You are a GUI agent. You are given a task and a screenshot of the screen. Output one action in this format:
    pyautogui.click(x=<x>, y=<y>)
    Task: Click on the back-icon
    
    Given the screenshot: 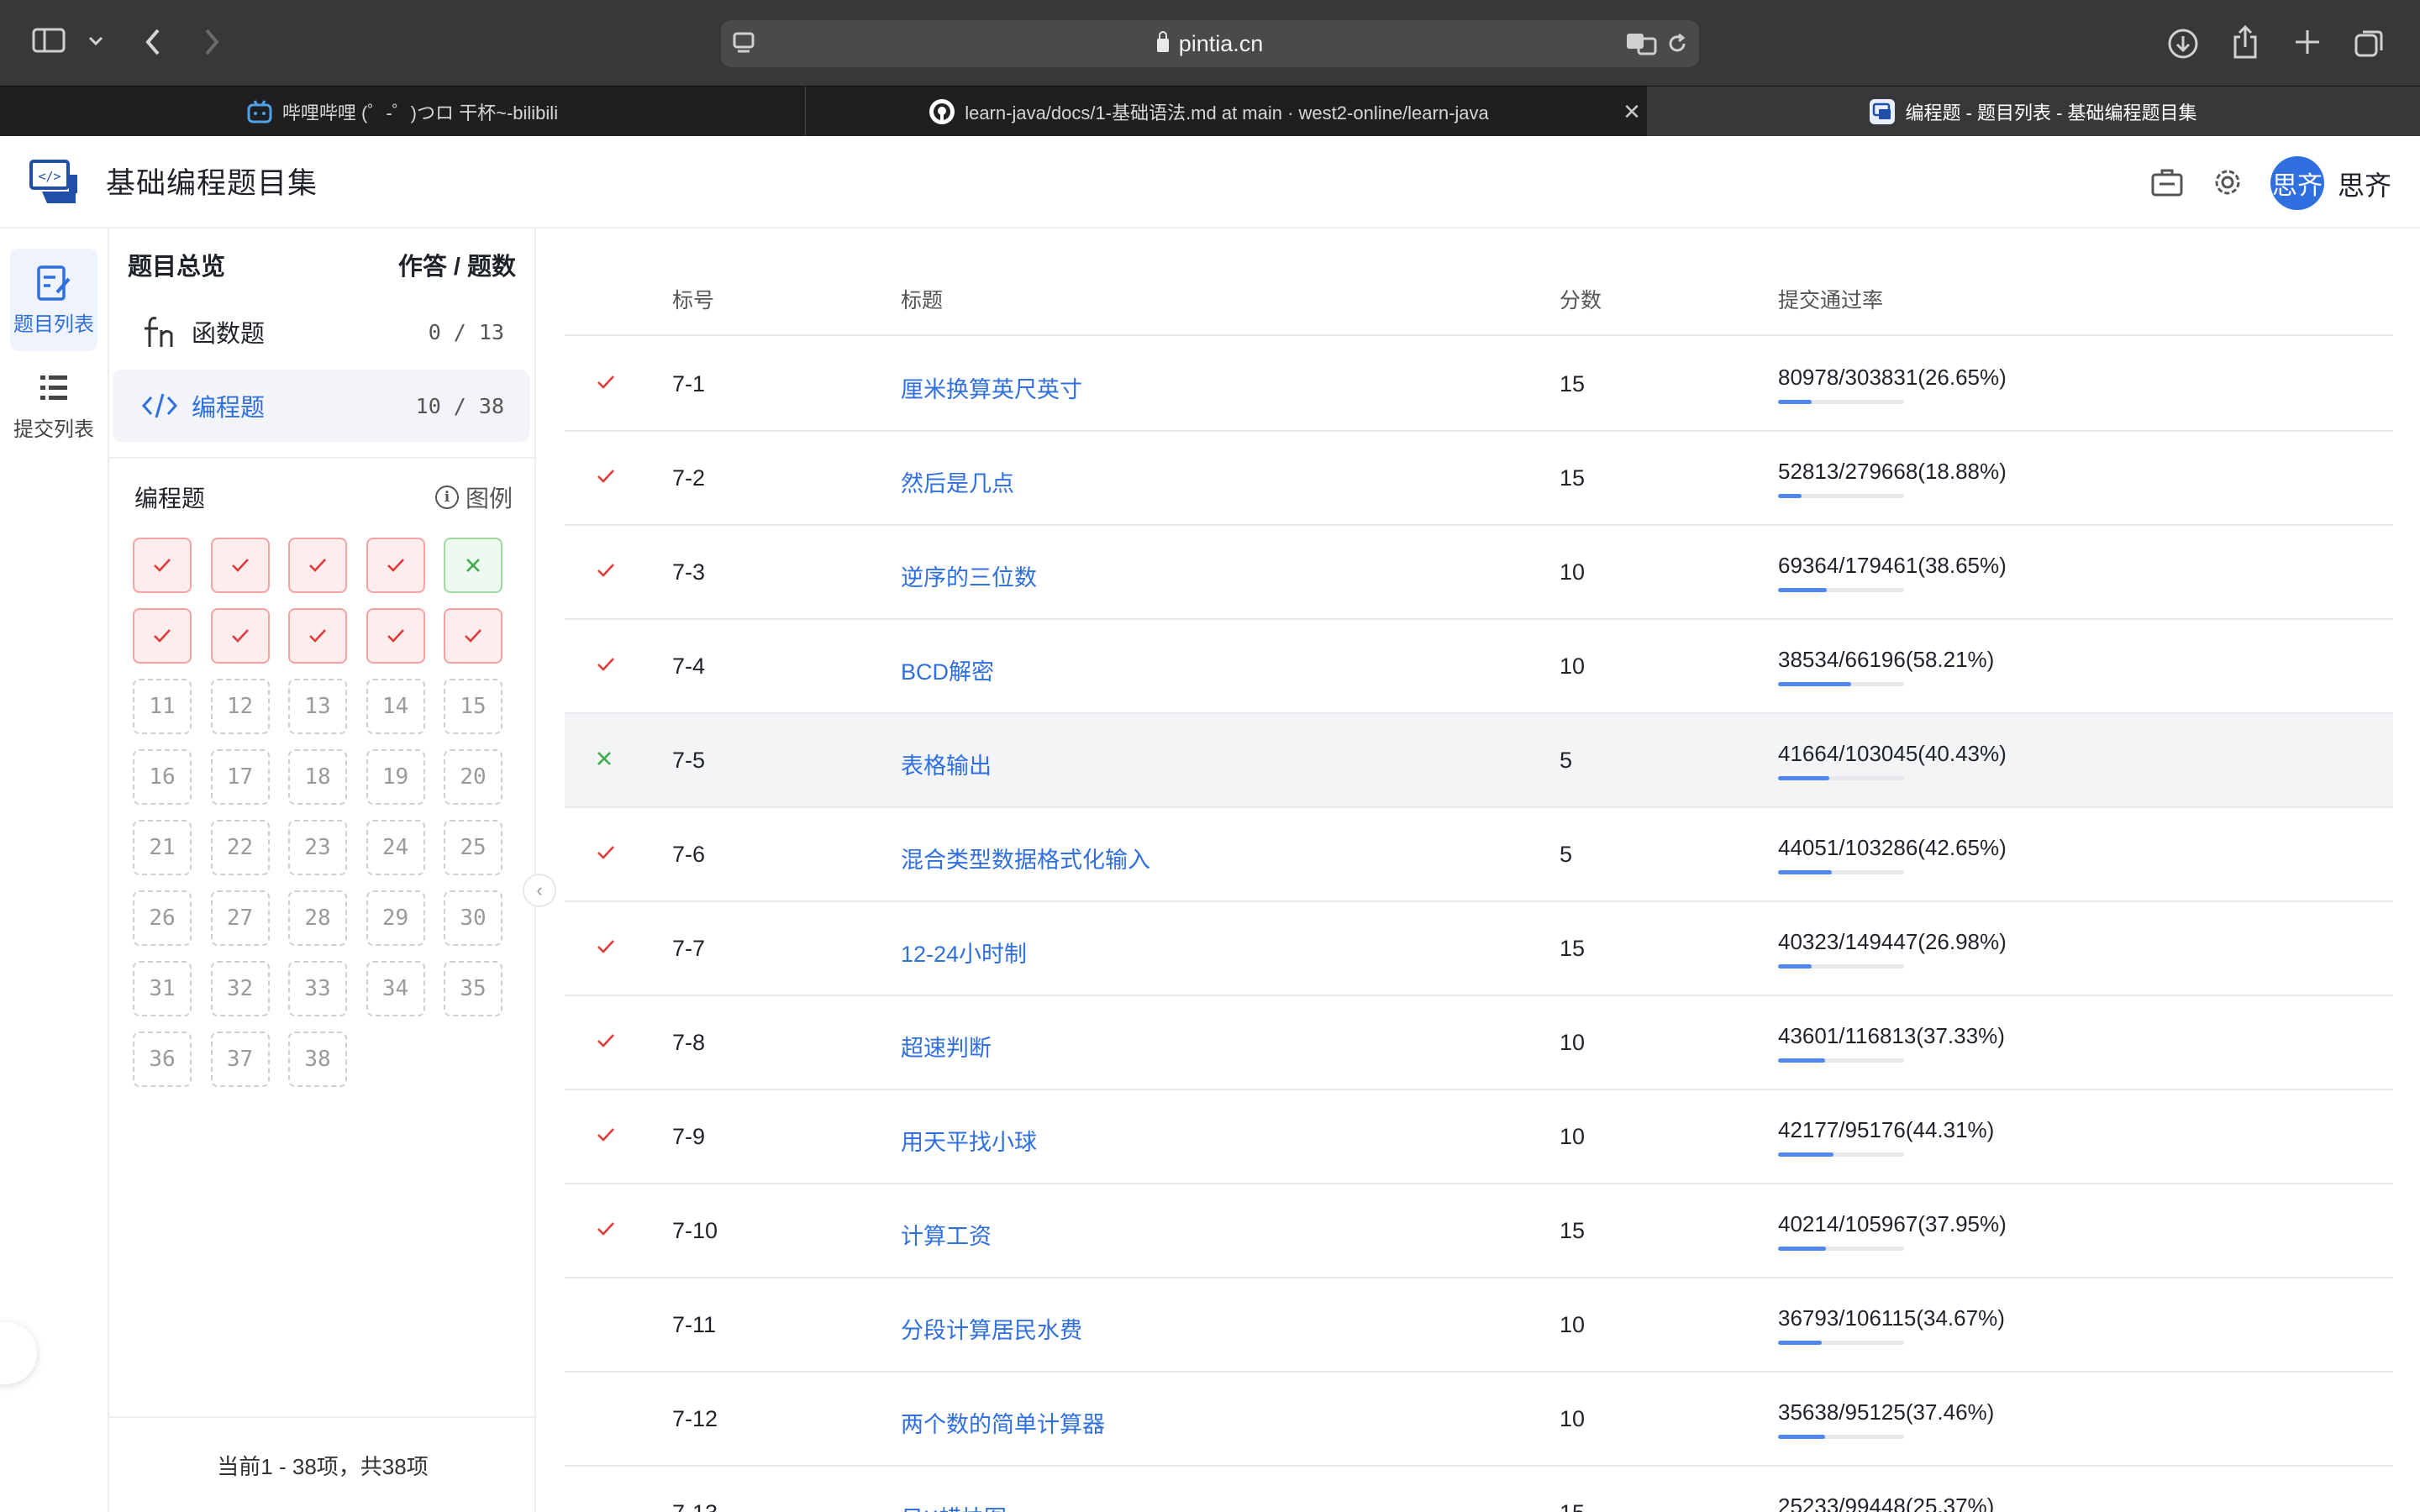 What is the action you would take?
    pyautogui.click(x=153, y=42)
    